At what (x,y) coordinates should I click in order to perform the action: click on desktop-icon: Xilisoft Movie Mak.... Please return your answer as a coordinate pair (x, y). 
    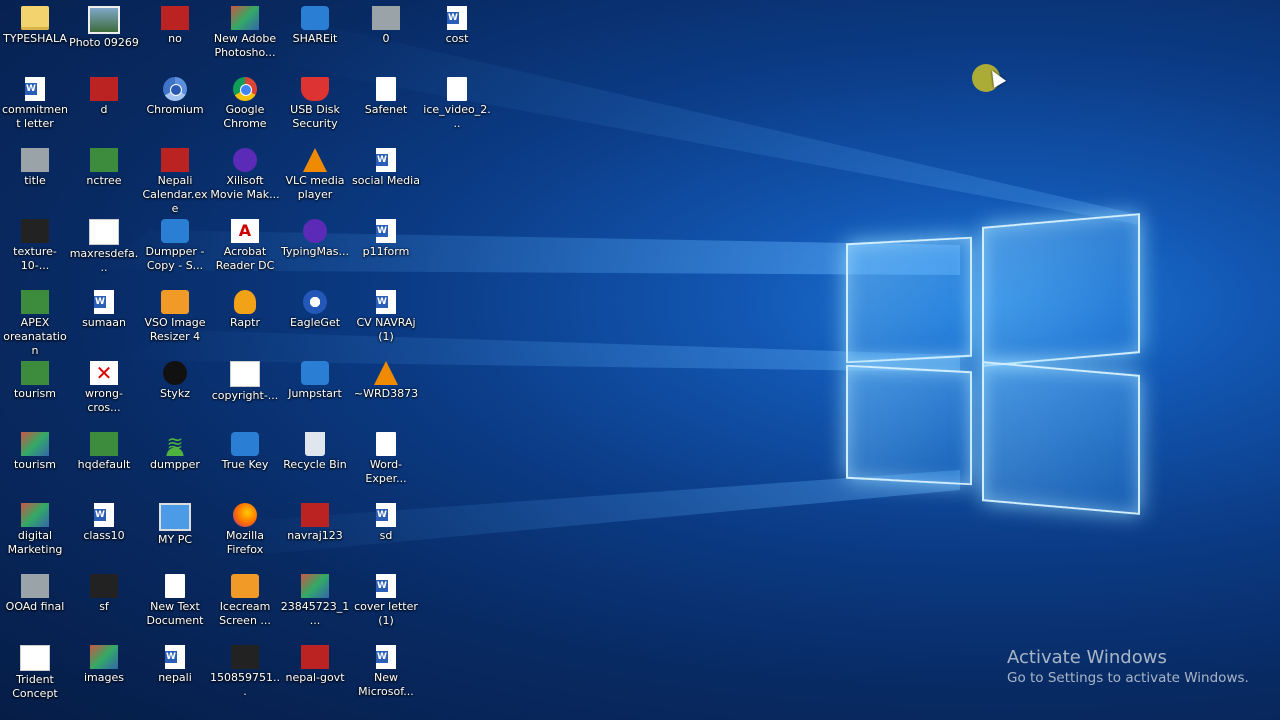
    Looking at the image, I should click on (245, 172).